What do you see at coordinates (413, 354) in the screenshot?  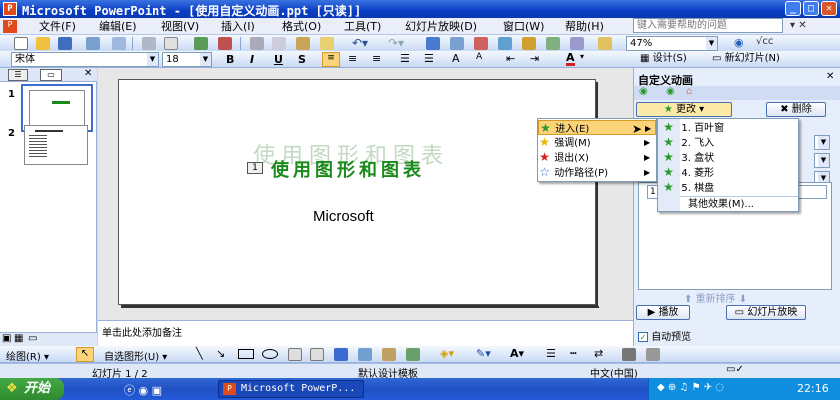 I see `picture-icon` at bounding box center [413, 354].